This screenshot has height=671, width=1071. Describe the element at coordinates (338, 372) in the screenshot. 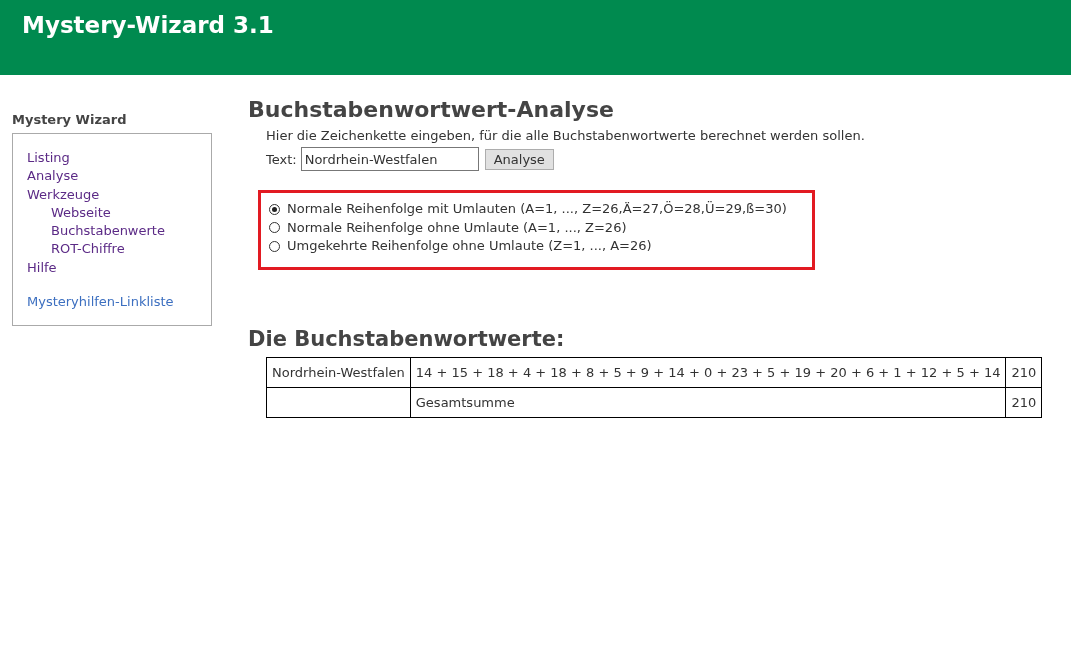

I see `word-cell: Nordrhein-Westfalen` at that location.